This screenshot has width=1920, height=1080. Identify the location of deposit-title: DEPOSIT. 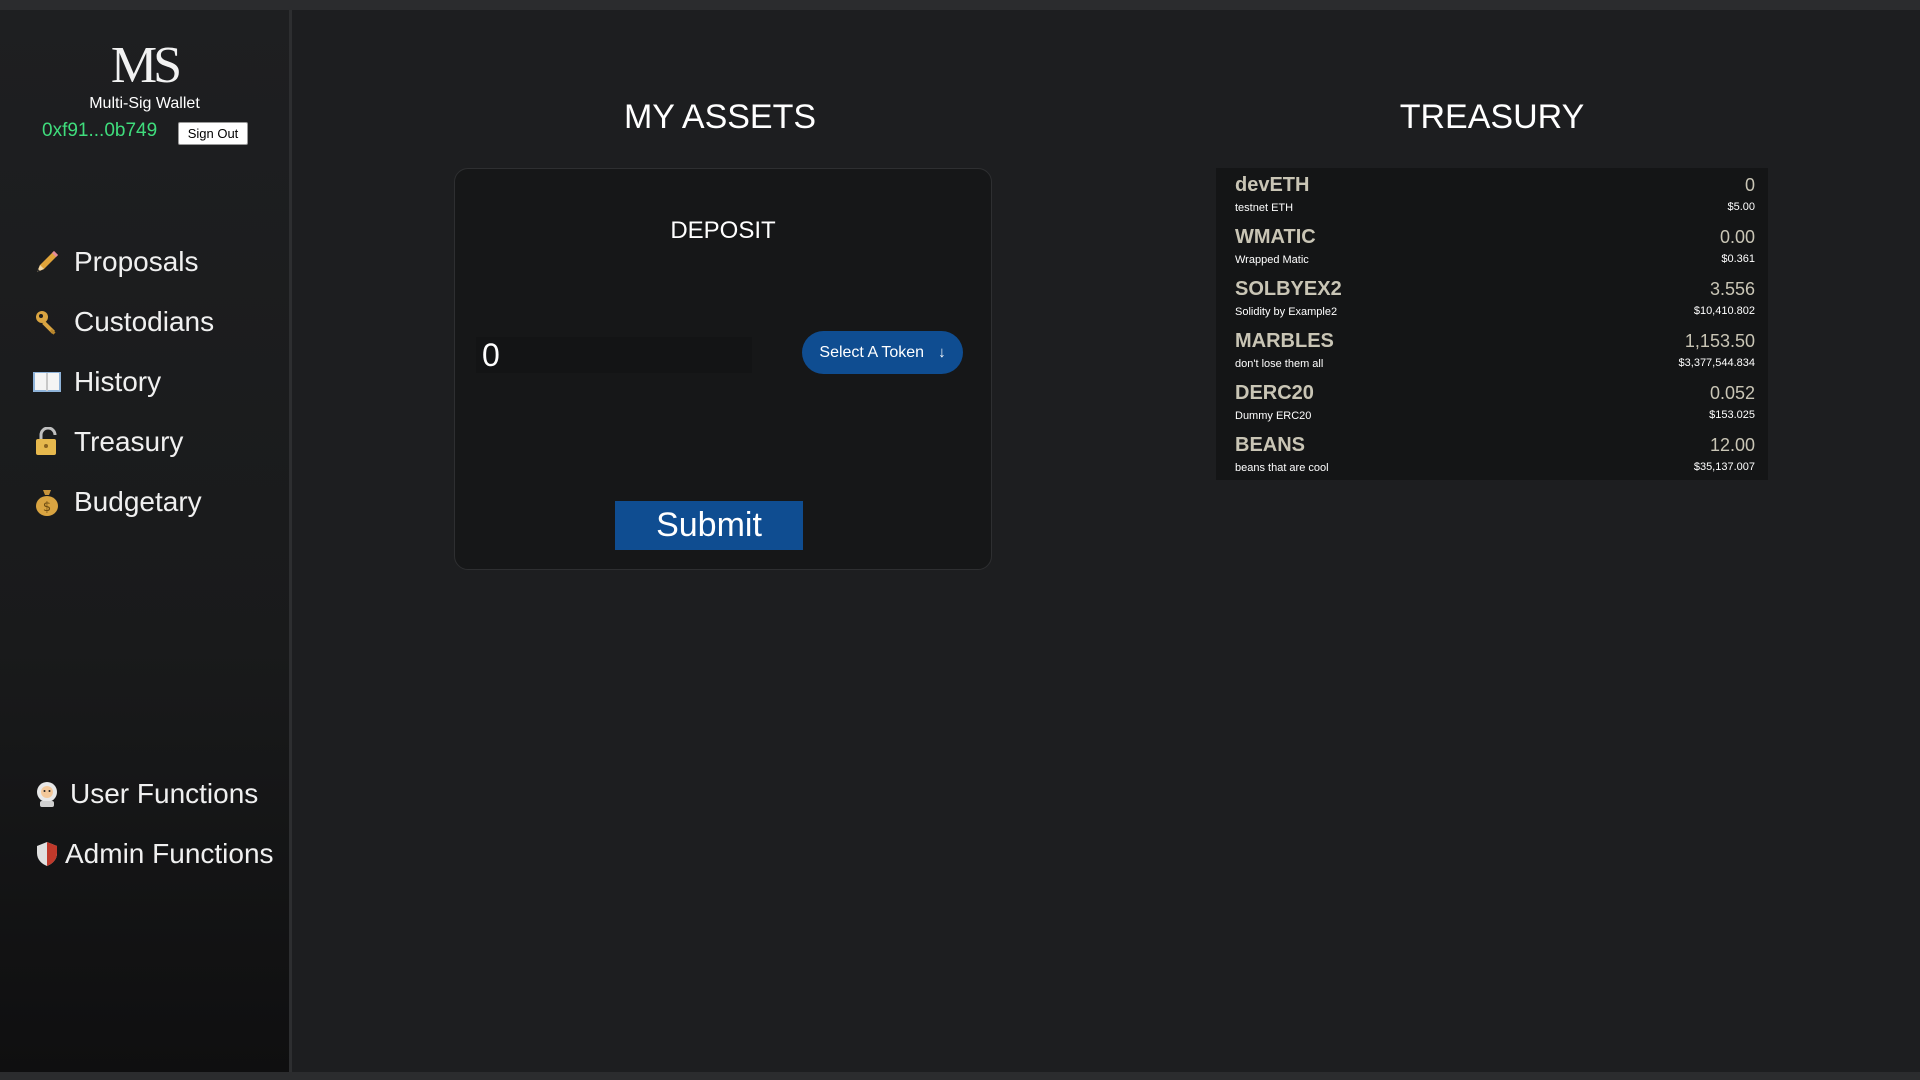
(723, 230).